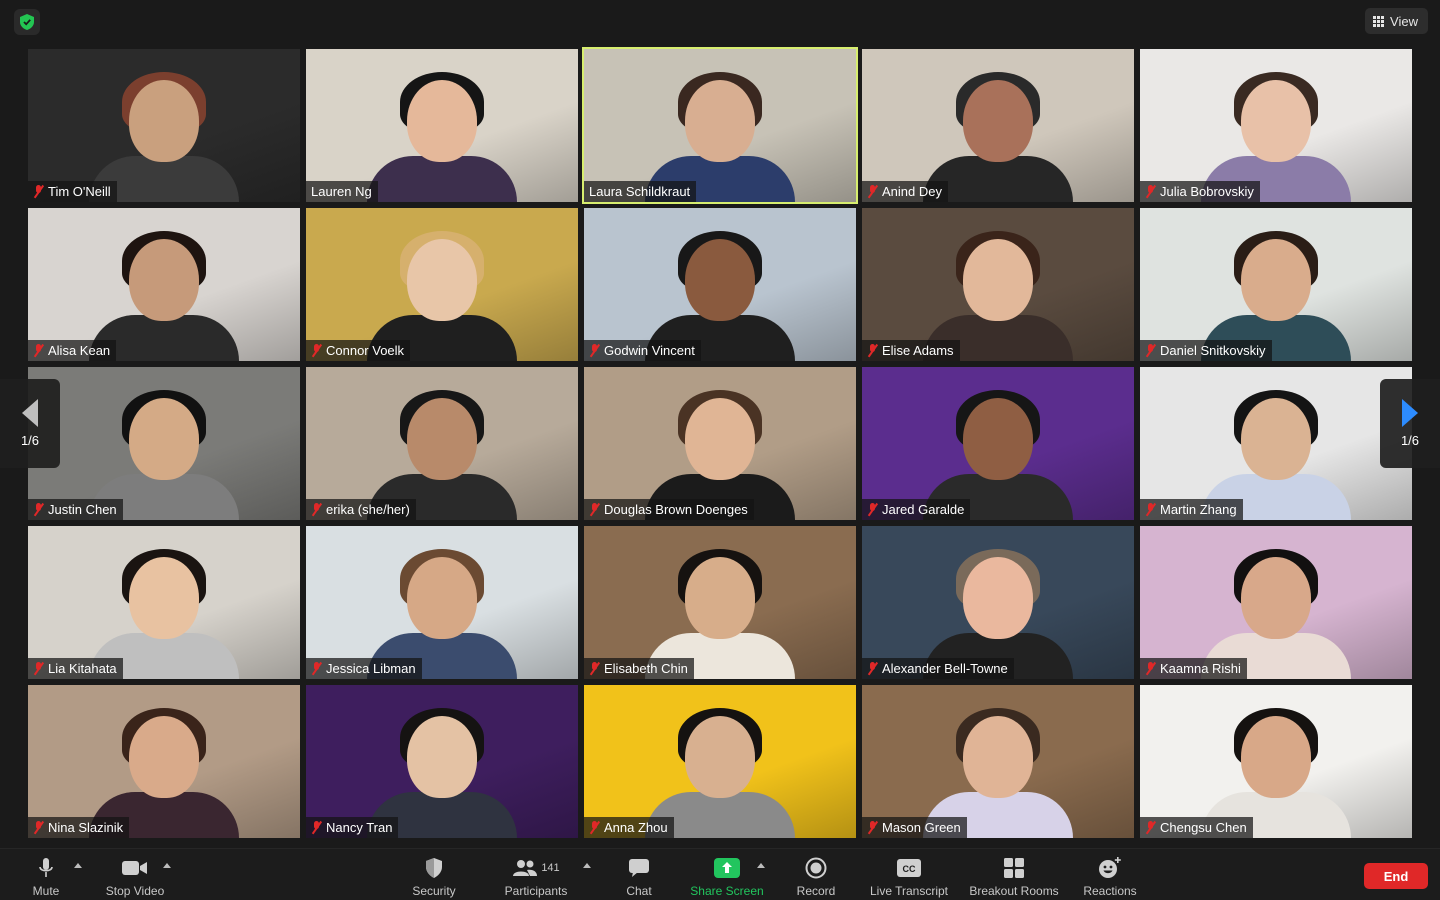 The width and height of the screenshot is (1440, 900). Describe the element at coordinates (442, 602) in the screenshot. I see `participant-video-tile: Jessica Libman` at that location.